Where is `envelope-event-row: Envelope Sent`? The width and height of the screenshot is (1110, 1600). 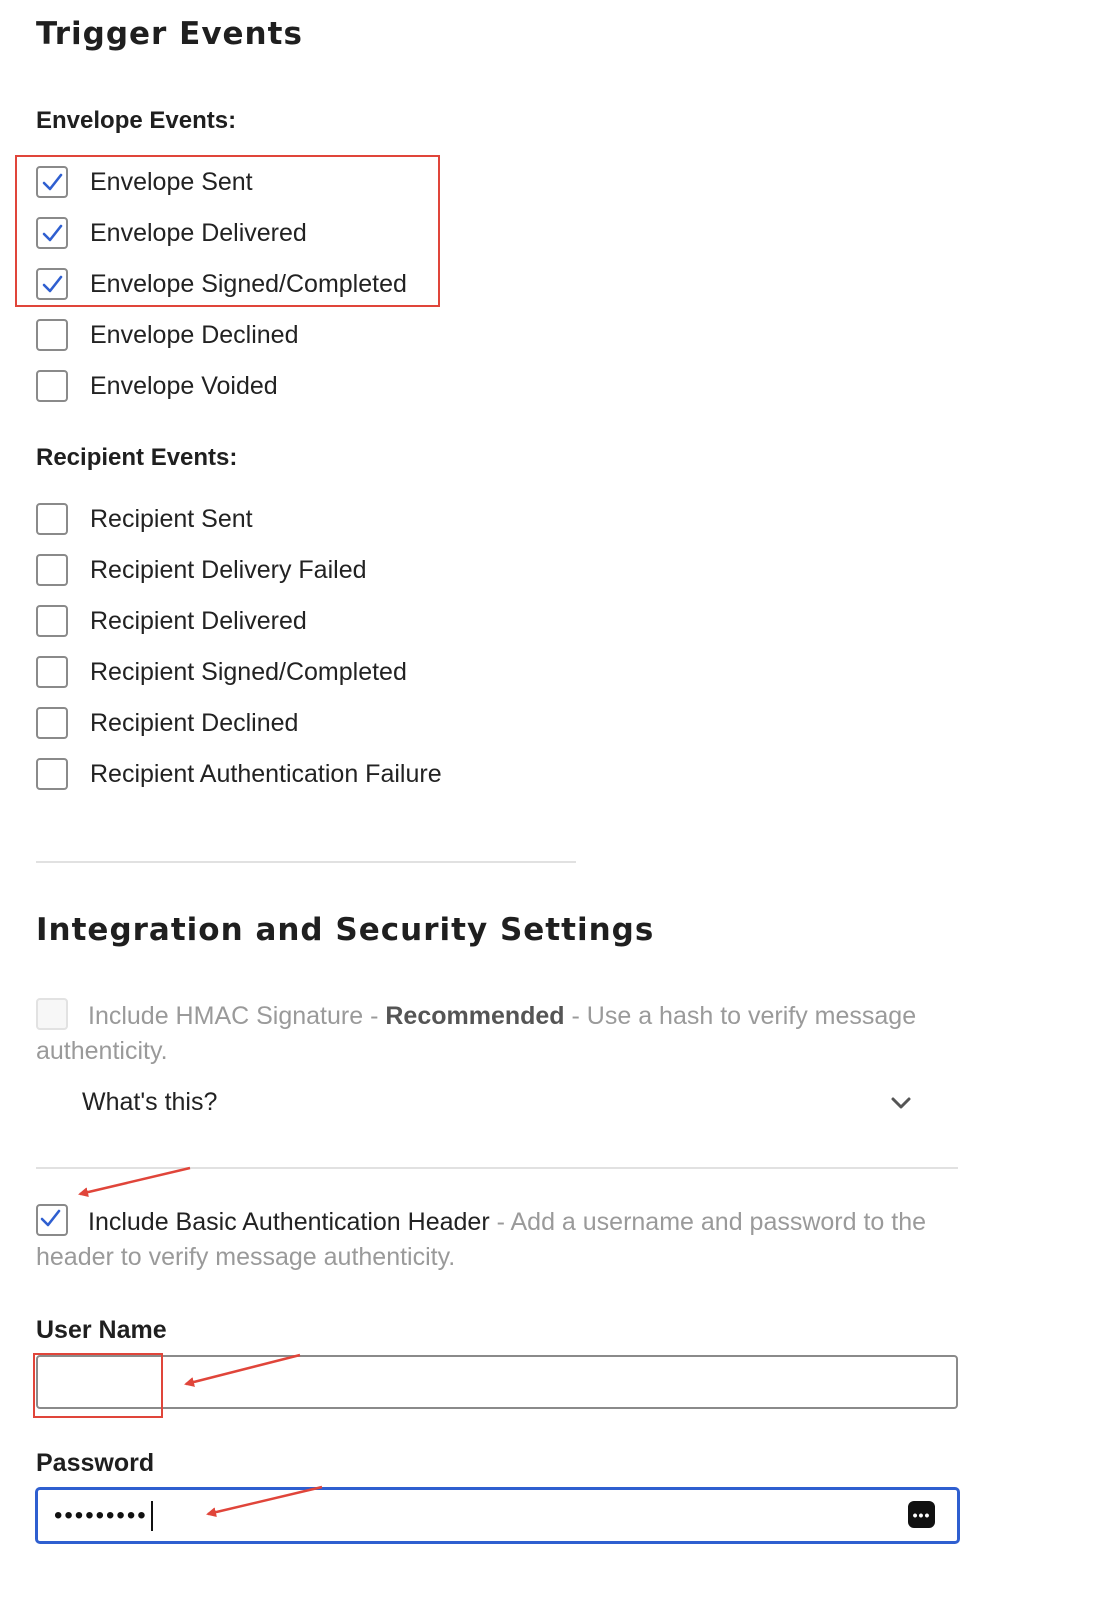
envelope-event-row: Envelope Sent is located at coordinates (144, 182).